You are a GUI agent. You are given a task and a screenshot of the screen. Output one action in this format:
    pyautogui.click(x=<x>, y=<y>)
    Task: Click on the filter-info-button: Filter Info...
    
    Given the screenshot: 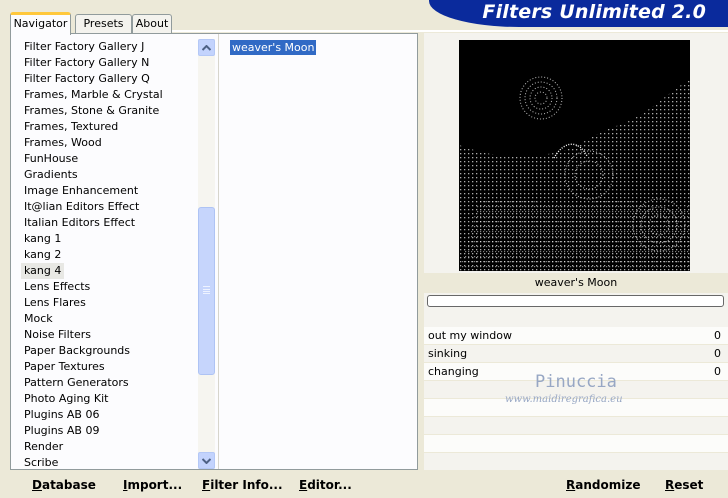 What is the action you would take?
    pyautogui.click(x=242, y=485)
    